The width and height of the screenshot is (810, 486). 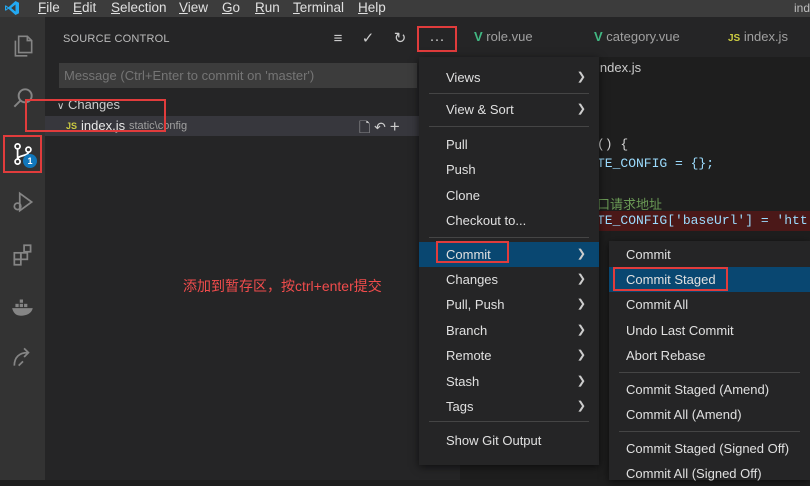 I want to click on window-title: ind, so click(x=801, y=8).